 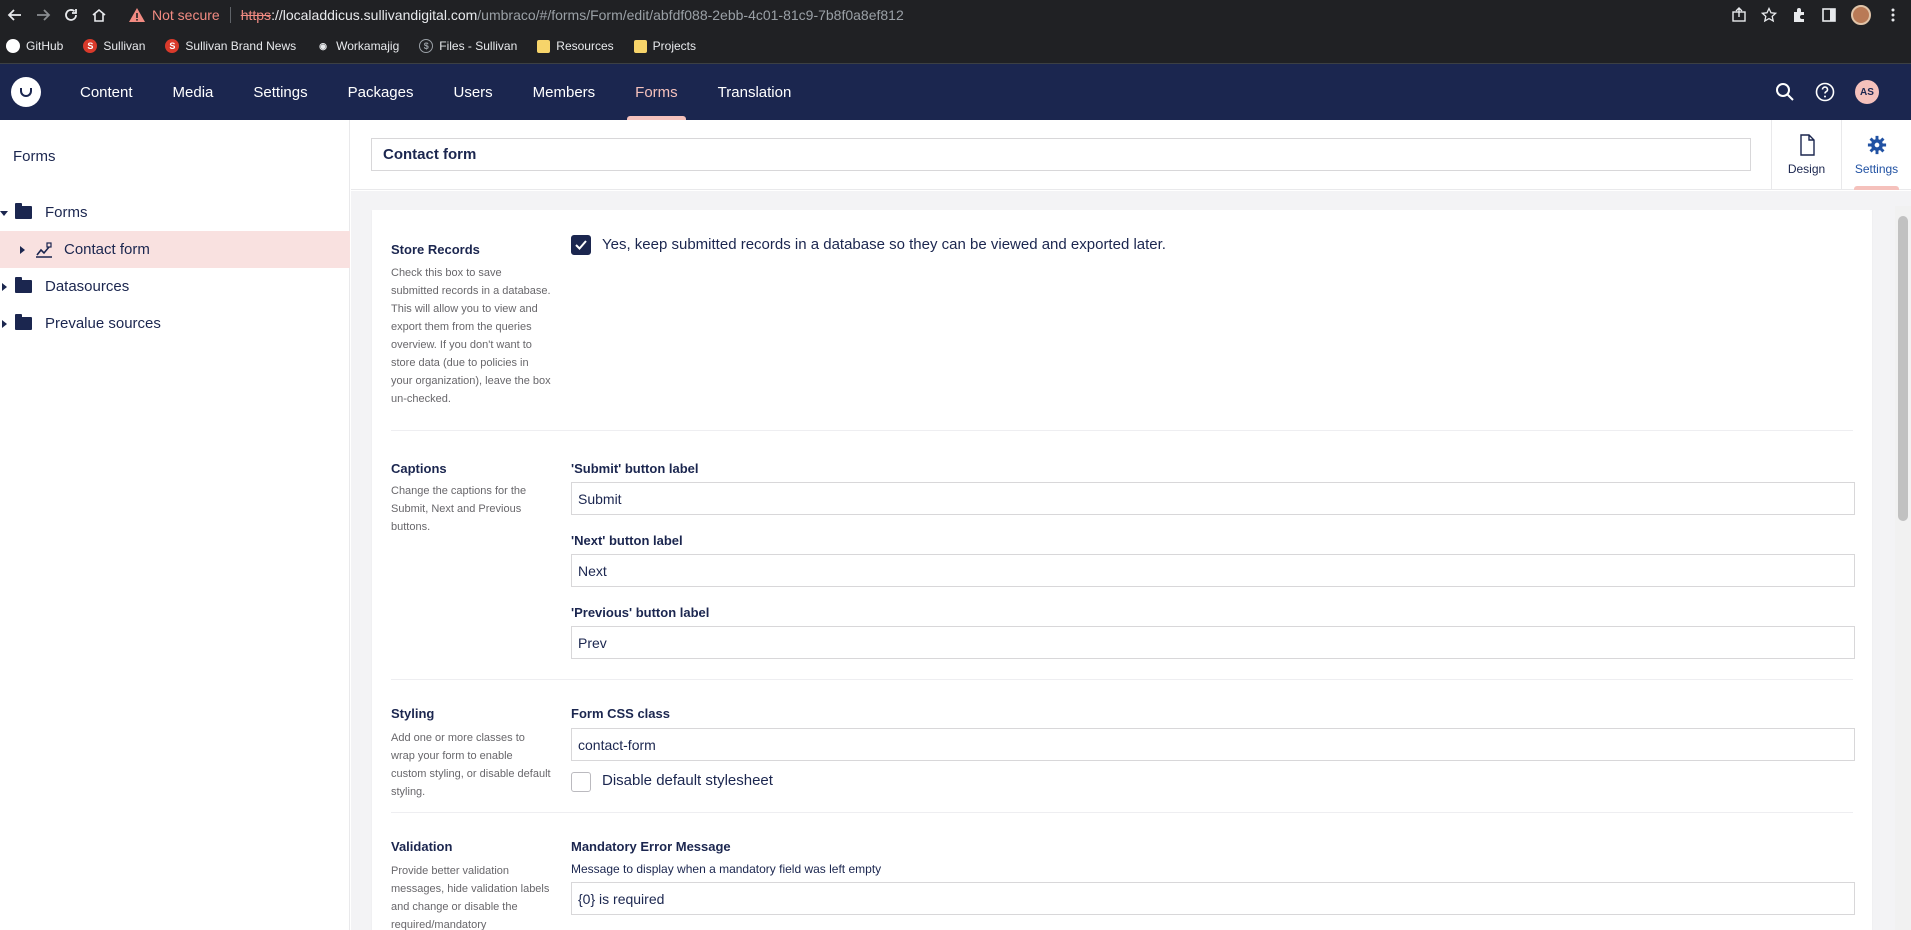 I want to click on security-status: Not secure, so click(x=186, y=15).